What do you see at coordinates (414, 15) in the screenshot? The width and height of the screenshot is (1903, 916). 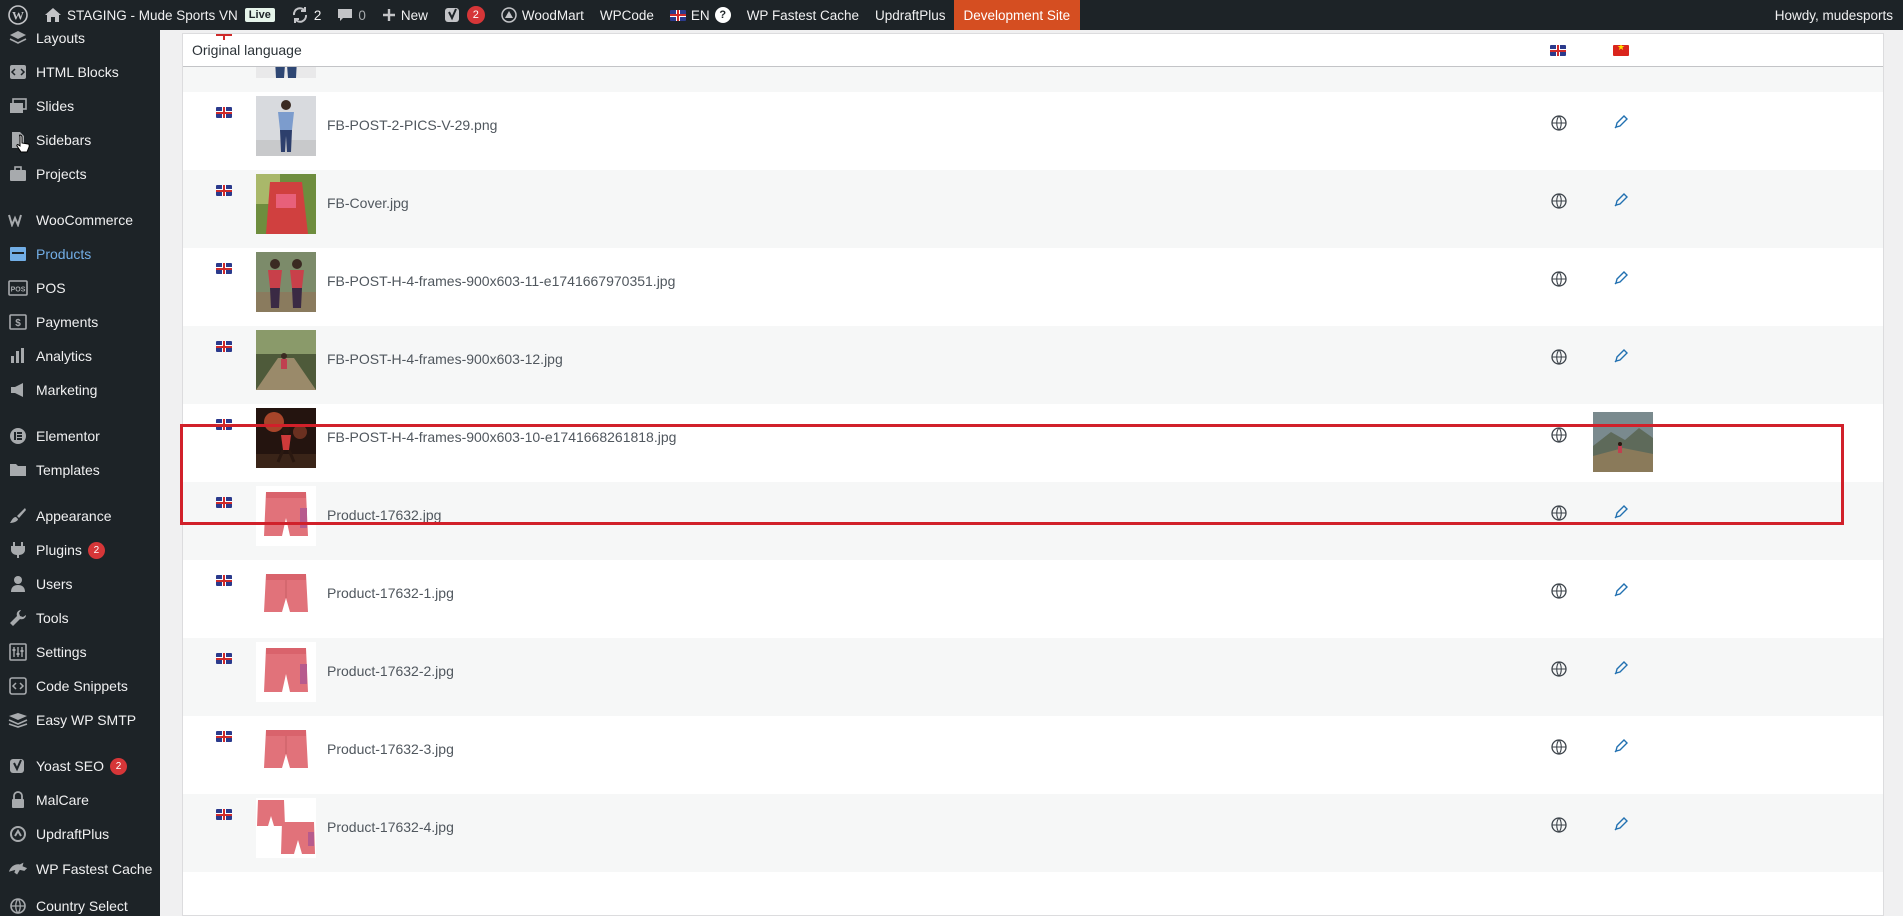 I see `new-label: New` at bounding box center [414, 15].